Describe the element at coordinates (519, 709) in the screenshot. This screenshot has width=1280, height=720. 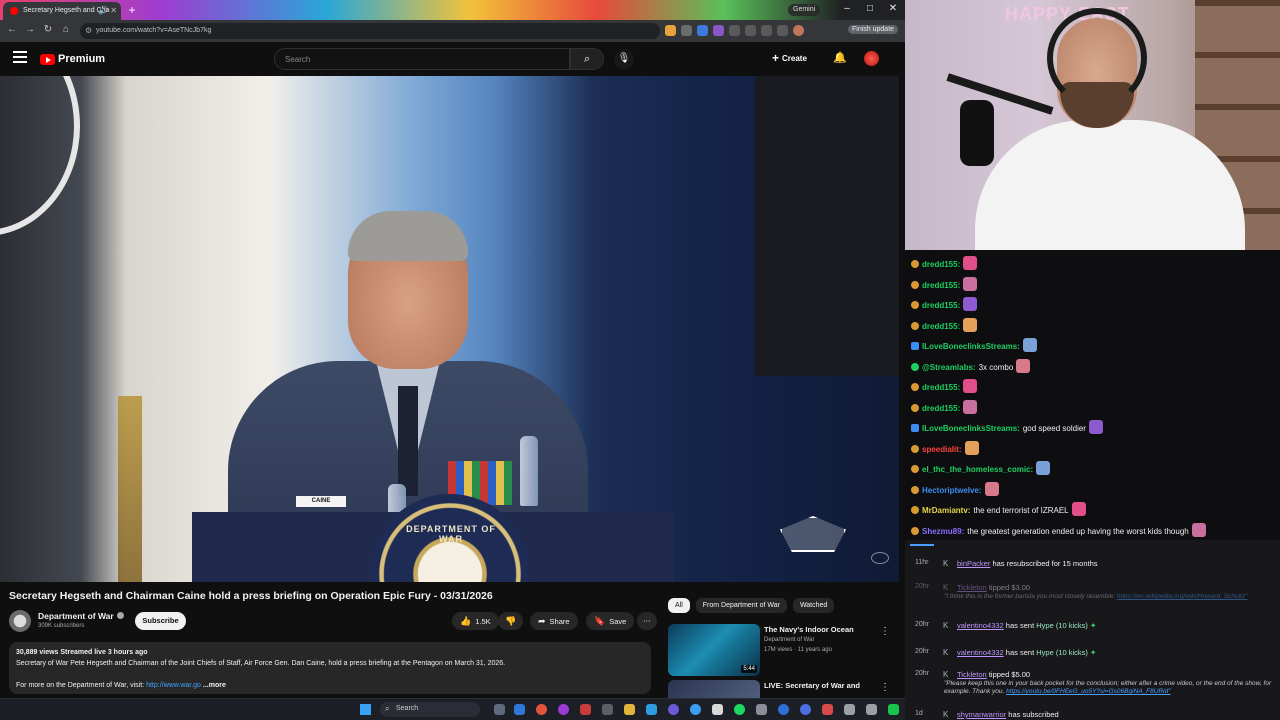
I see `edge-icon` at that location.